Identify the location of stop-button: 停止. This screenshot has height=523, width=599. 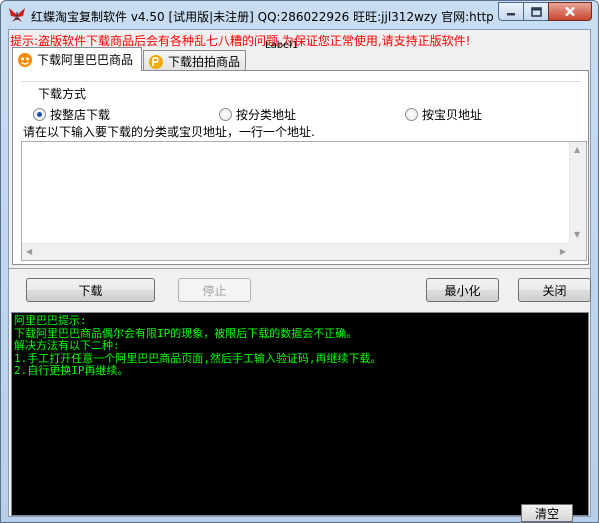
(214, 290).